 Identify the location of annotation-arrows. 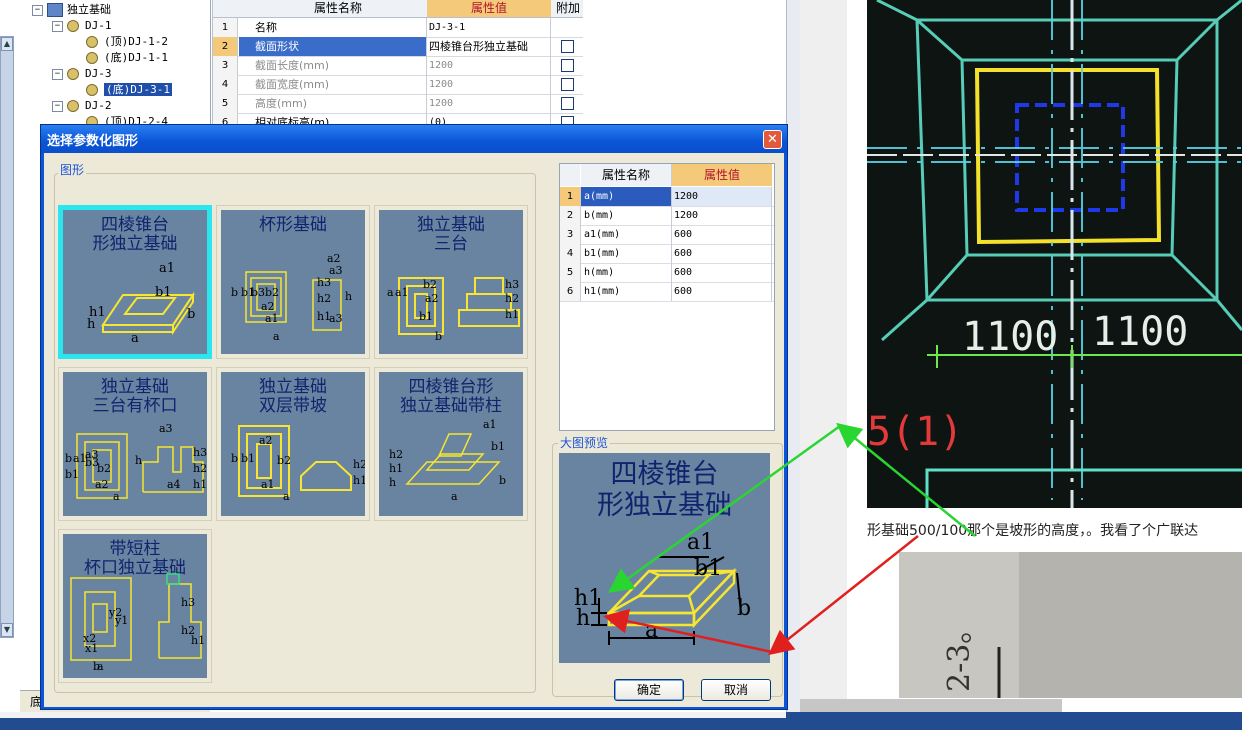
(789, 539).